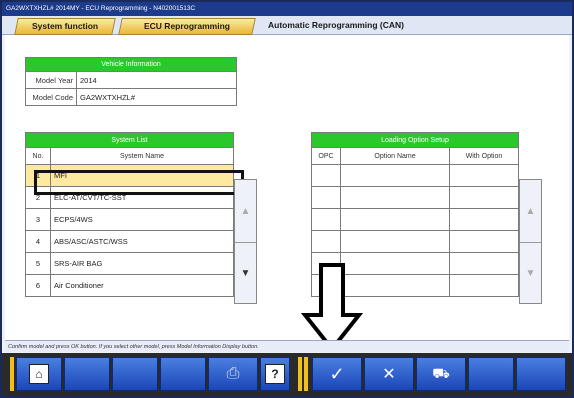 The width and height of the screenshot is (574, 398). I want to click on bottom-toolbar: ⌂ ⎙ ? ✓ ✕ ⛟, so click(287, 374).